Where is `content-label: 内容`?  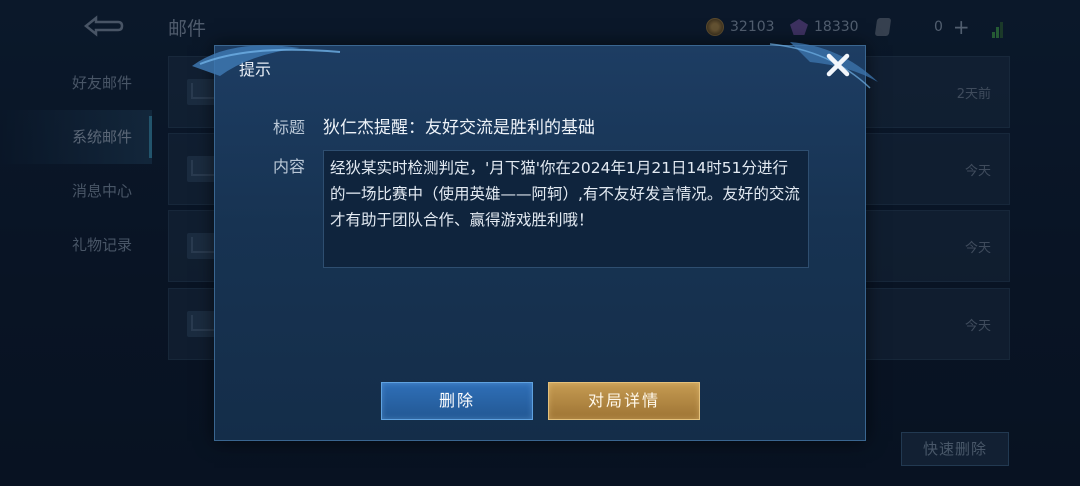
content-label: 内容 is located at coordinates (289, 166).